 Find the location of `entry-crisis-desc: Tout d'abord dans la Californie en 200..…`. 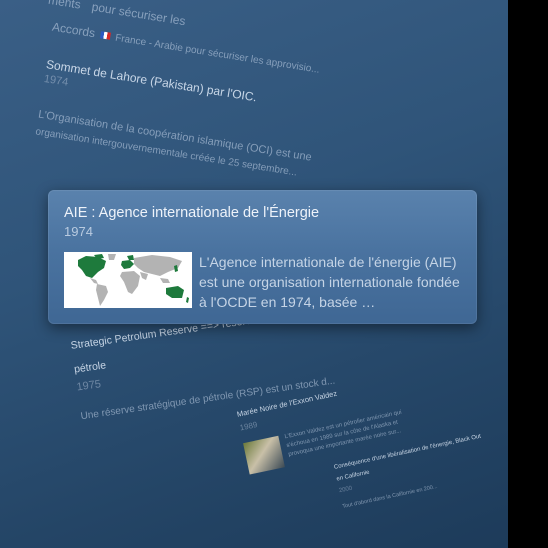

entry-crisis-desc: Tout d'abord dans la Californie en 200..… is located at coordinates (390, 496).